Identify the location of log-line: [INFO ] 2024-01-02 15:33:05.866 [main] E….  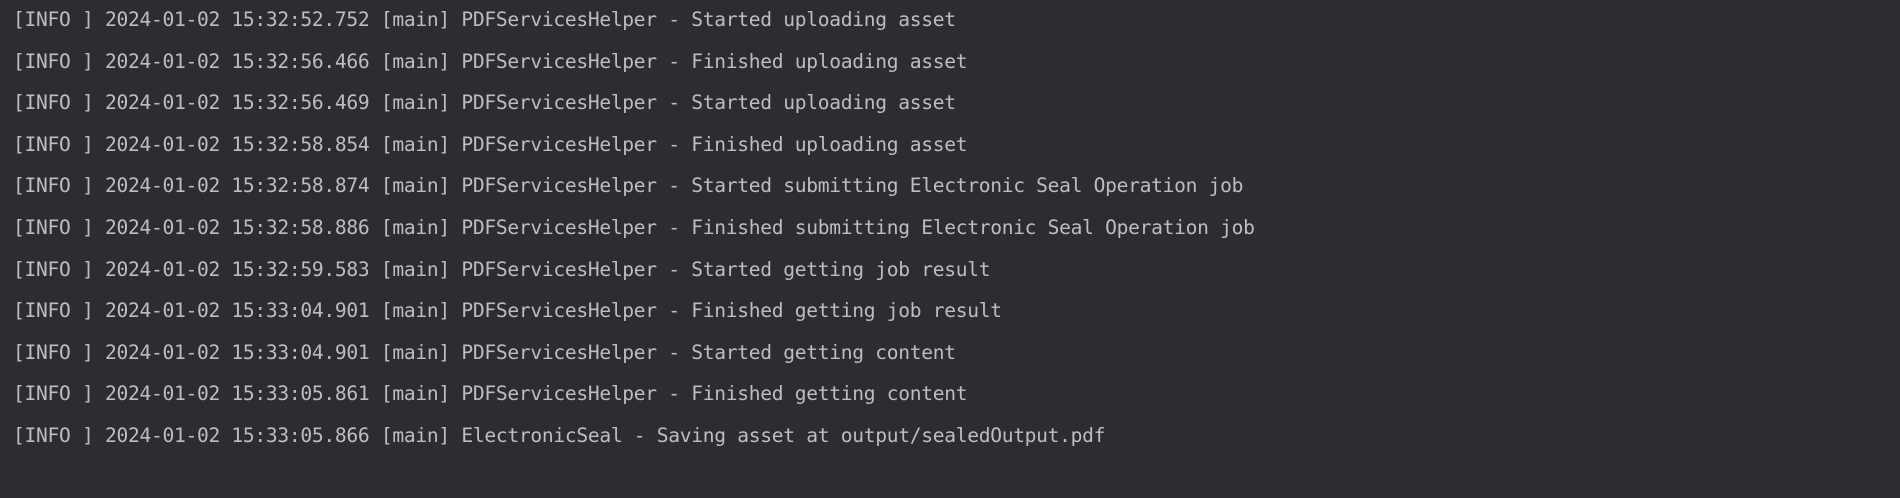
(559, 435).